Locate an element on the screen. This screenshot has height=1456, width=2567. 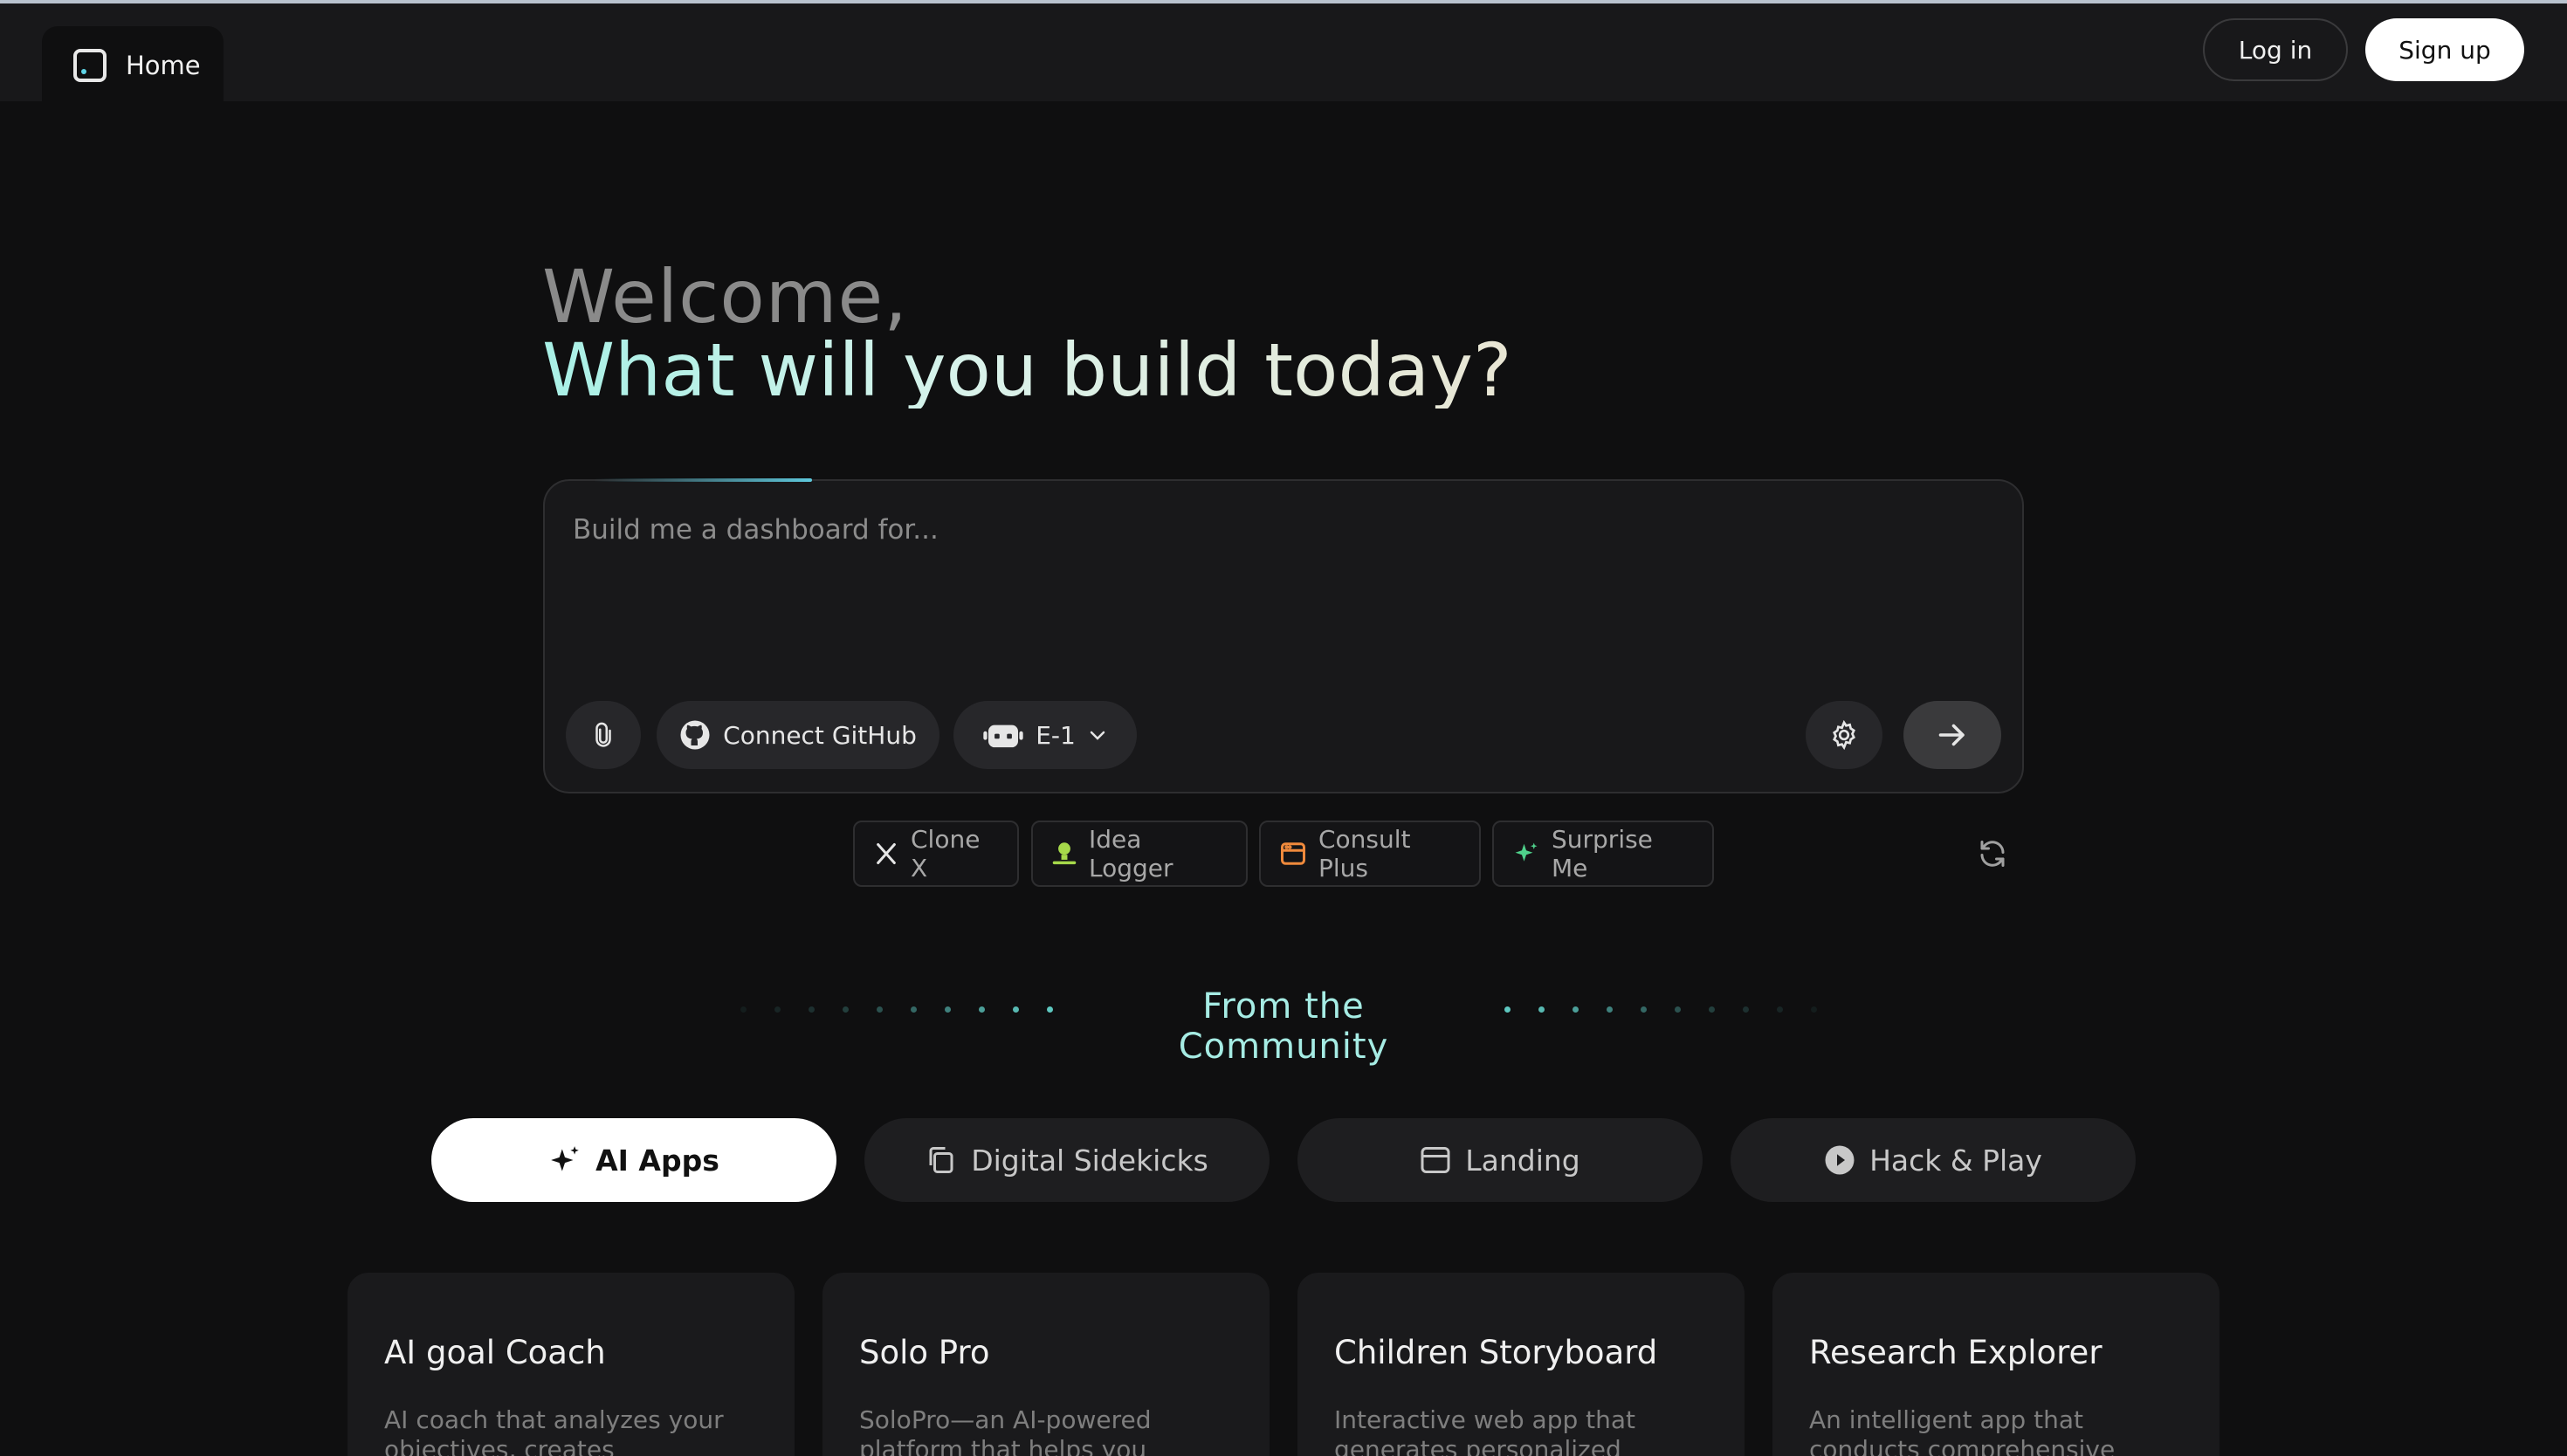
divider-dots-left is located at coordinates (896, 1009).